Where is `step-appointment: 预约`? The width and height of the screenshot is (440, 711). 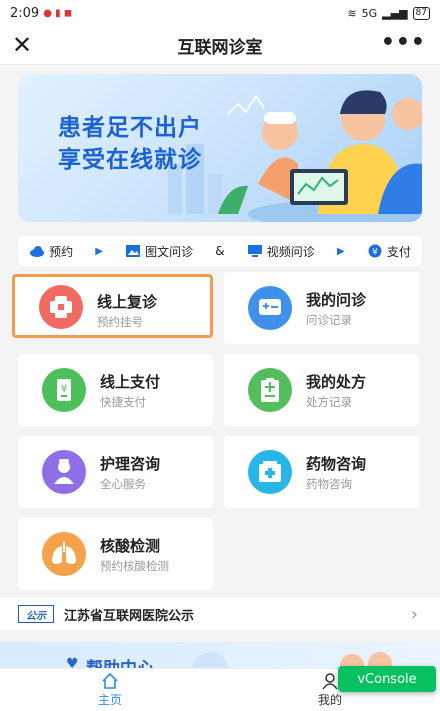
step-appointment: 预约 is located at coordinates (51, 251).